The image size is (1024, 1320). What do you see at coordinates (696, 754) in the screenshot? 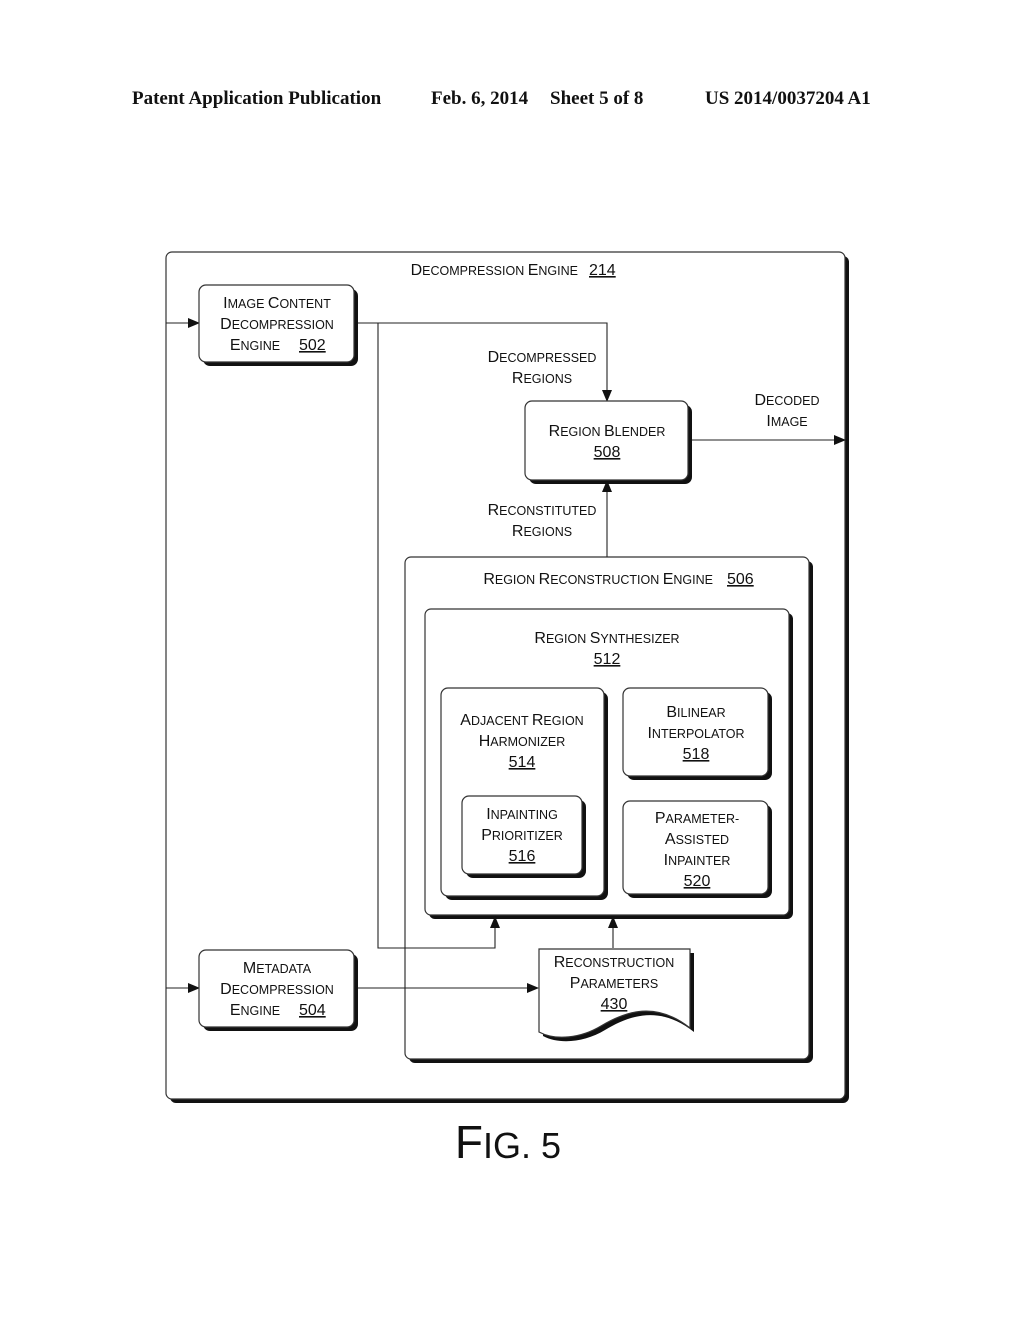
I see `interpolator-ref-number: 518` at bounding box center [696, 754].